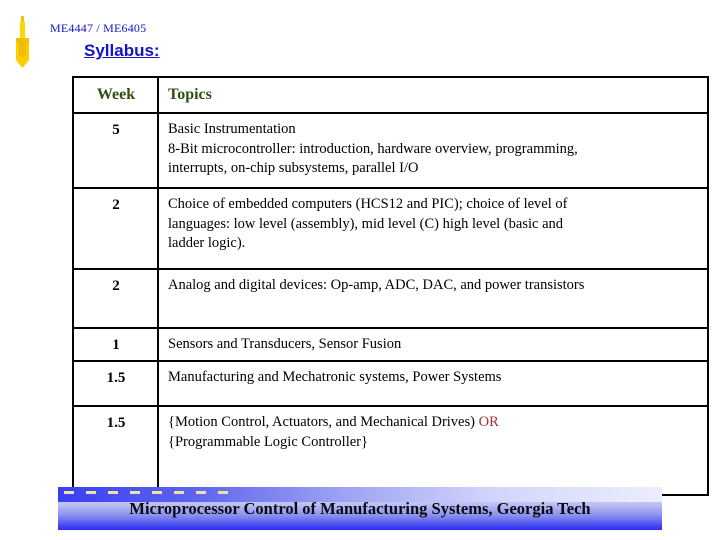 Image resolution: width=720 pixels, height=540 pixels. Describe the element at coordinates (98, 28) in the screenshot. I see `course-code: ME4447 / ME6405` at that location.